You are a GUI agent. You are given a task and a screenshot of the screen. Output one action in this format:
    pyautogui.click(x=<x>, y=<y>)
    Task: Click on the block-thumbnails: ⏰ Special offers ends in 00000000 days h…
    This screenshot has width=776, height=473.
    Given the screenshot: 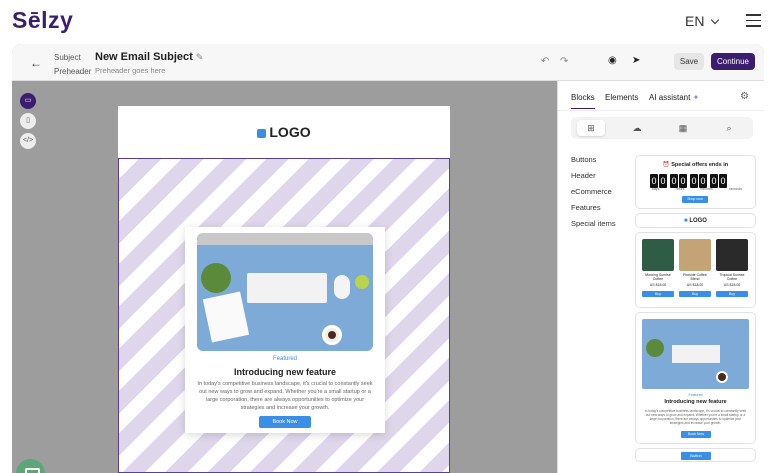 What is the action you would take?
    pyautogui.click(x=695, y=310)
    